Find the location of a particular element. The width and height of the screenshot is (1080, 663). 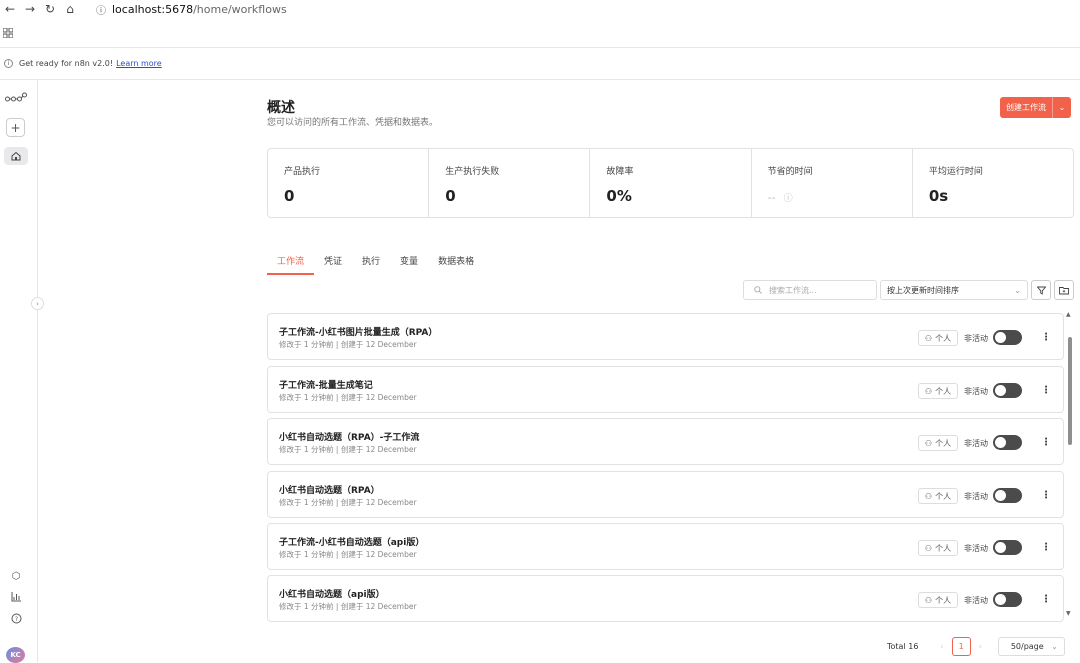

back-icon: ← is located at coordinates (10, 9).